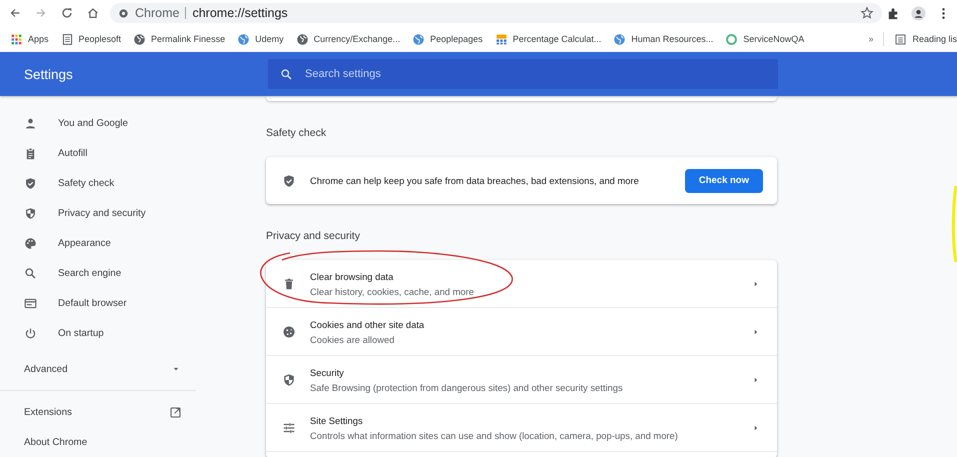 Image resolution: width=957 pixels, height=457 pixels. What do you see at coordinates (871, 39) in the screenshot?
I see `more-bookmarks-button: »` at bounding box center [871, 39].